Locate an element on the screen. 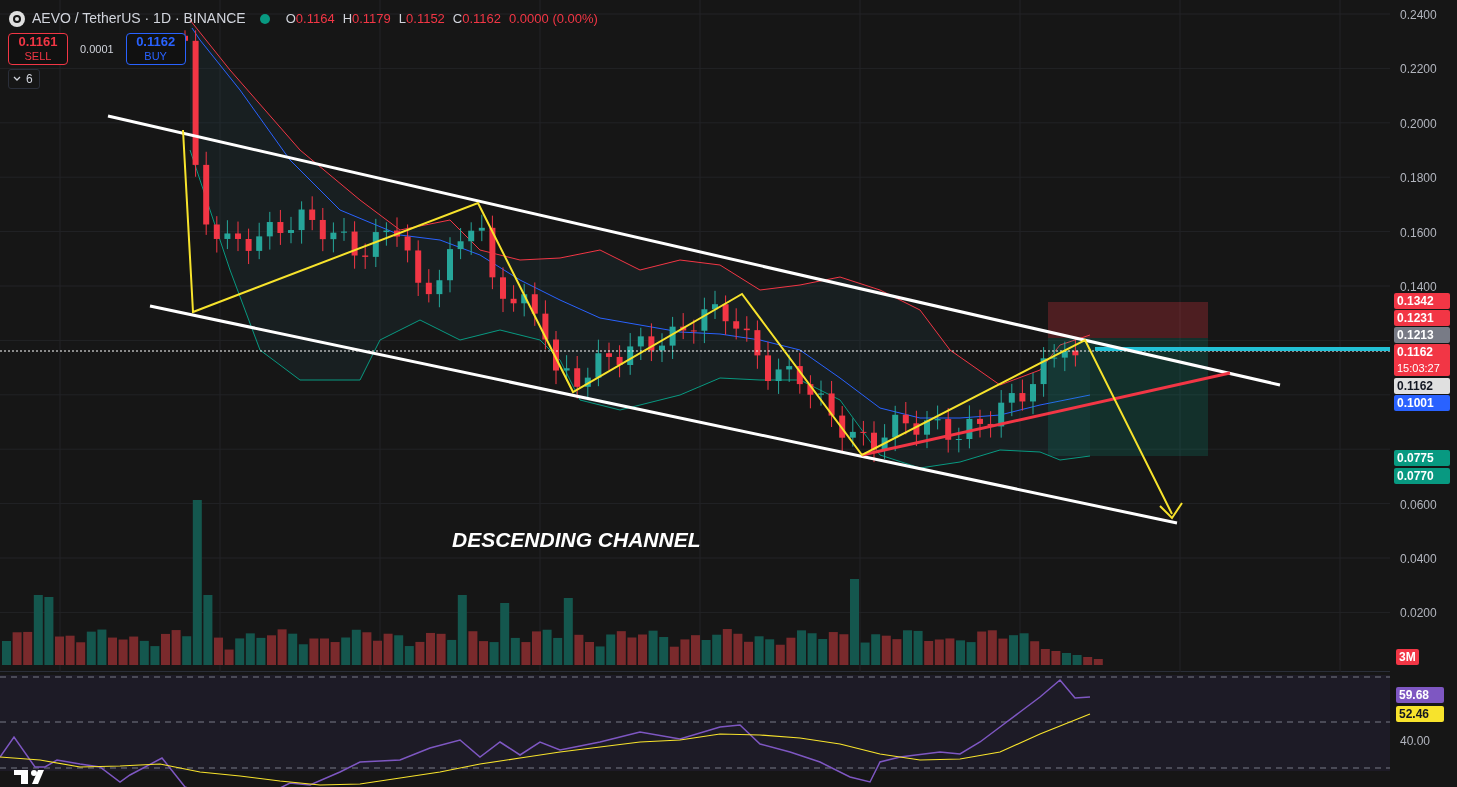  symbol-title: AEVO / TetherUS · 1D · BINANCE is located at coordinates (139, 18).